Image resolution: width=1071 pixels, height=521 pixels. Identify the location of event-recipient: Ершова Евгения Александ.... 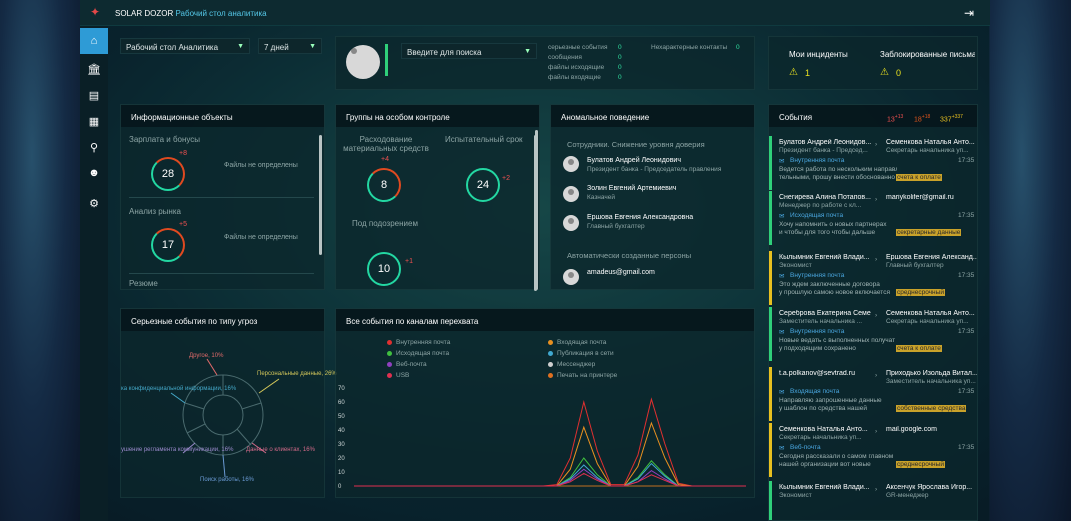
(932, 257).